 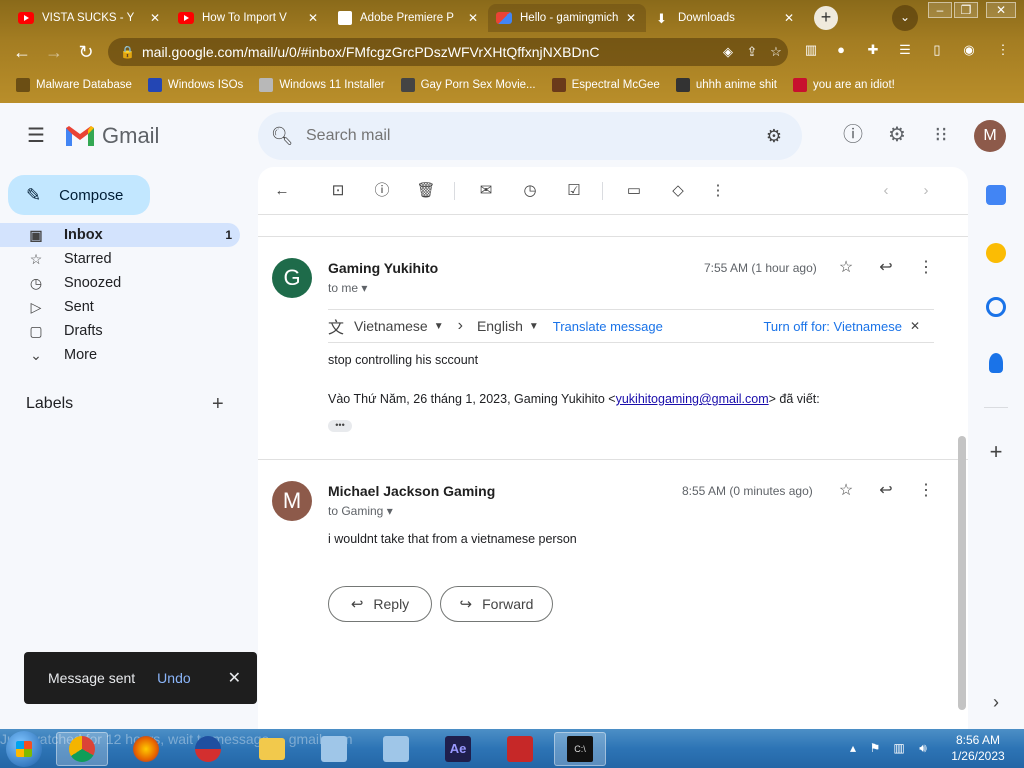 I want to click on menu-icon: ⋮, so click(x=1003, y=52).